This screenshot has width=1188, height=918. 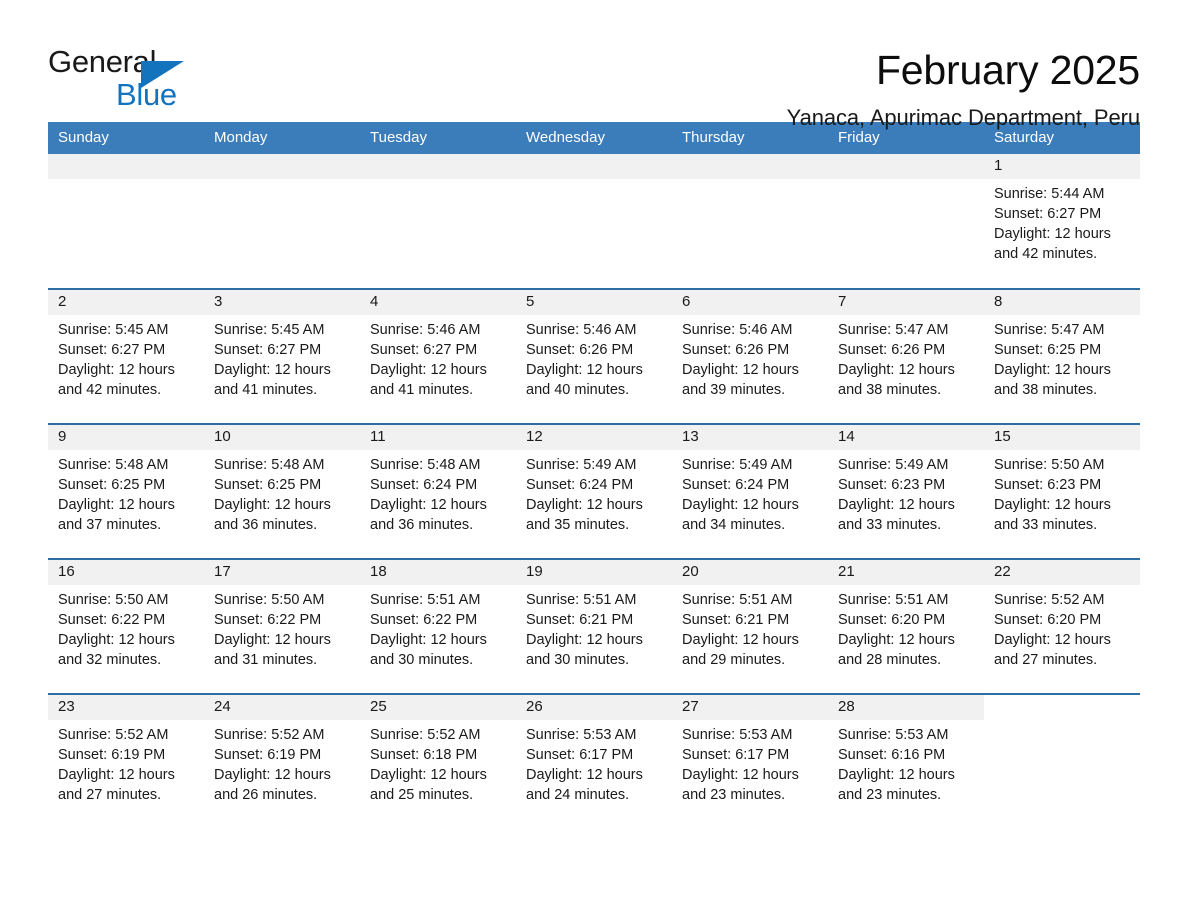 What do you see at coordinates (123, 78) in the screenshot?
I see `general-blue-logo: General Blue` at bounding box center [123, 78].